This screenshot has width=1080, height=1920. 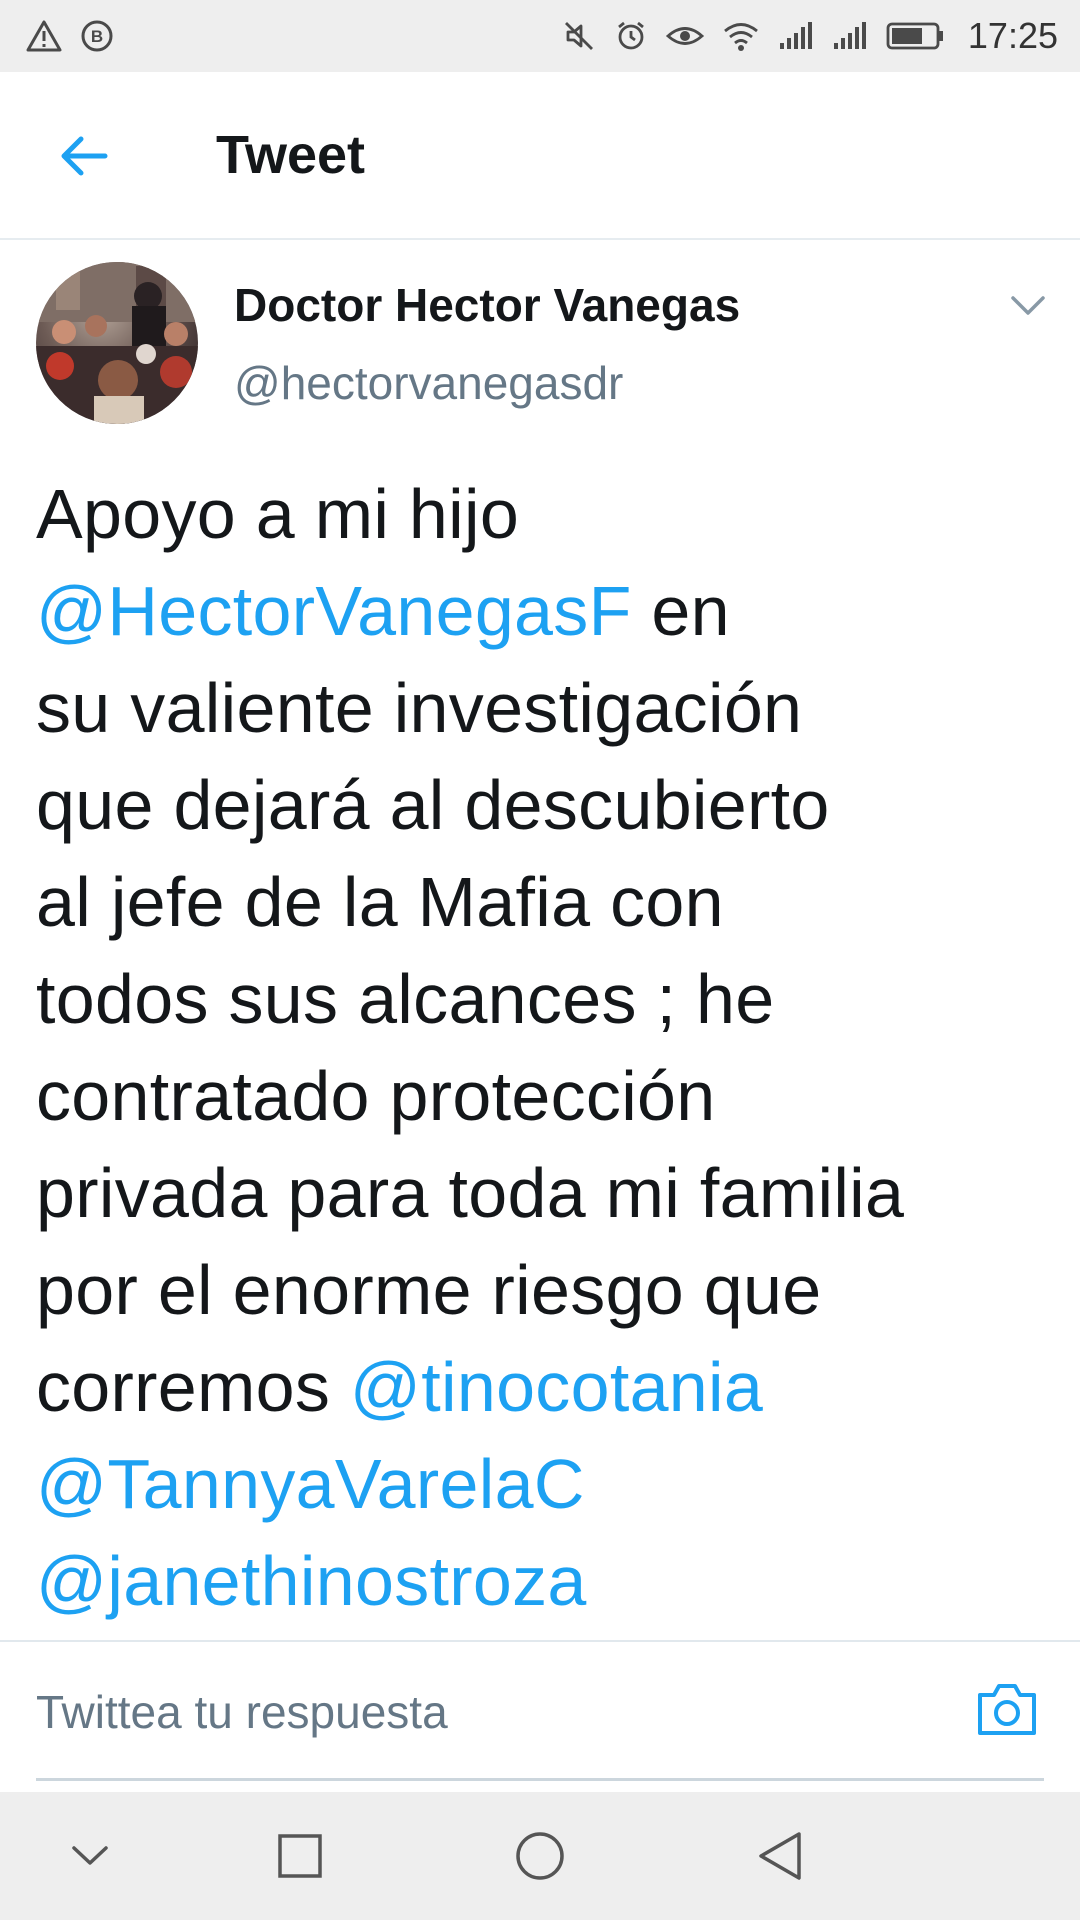 I want to click on tweet-line: que dejará al descubierto, so click(x=433, y=805).